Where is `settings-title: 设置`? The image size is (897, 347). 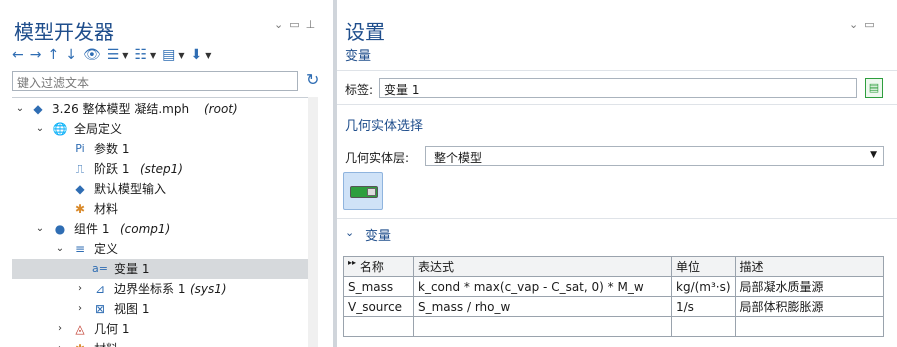
settings-title: 设置 is located at coordinates (365, 32).